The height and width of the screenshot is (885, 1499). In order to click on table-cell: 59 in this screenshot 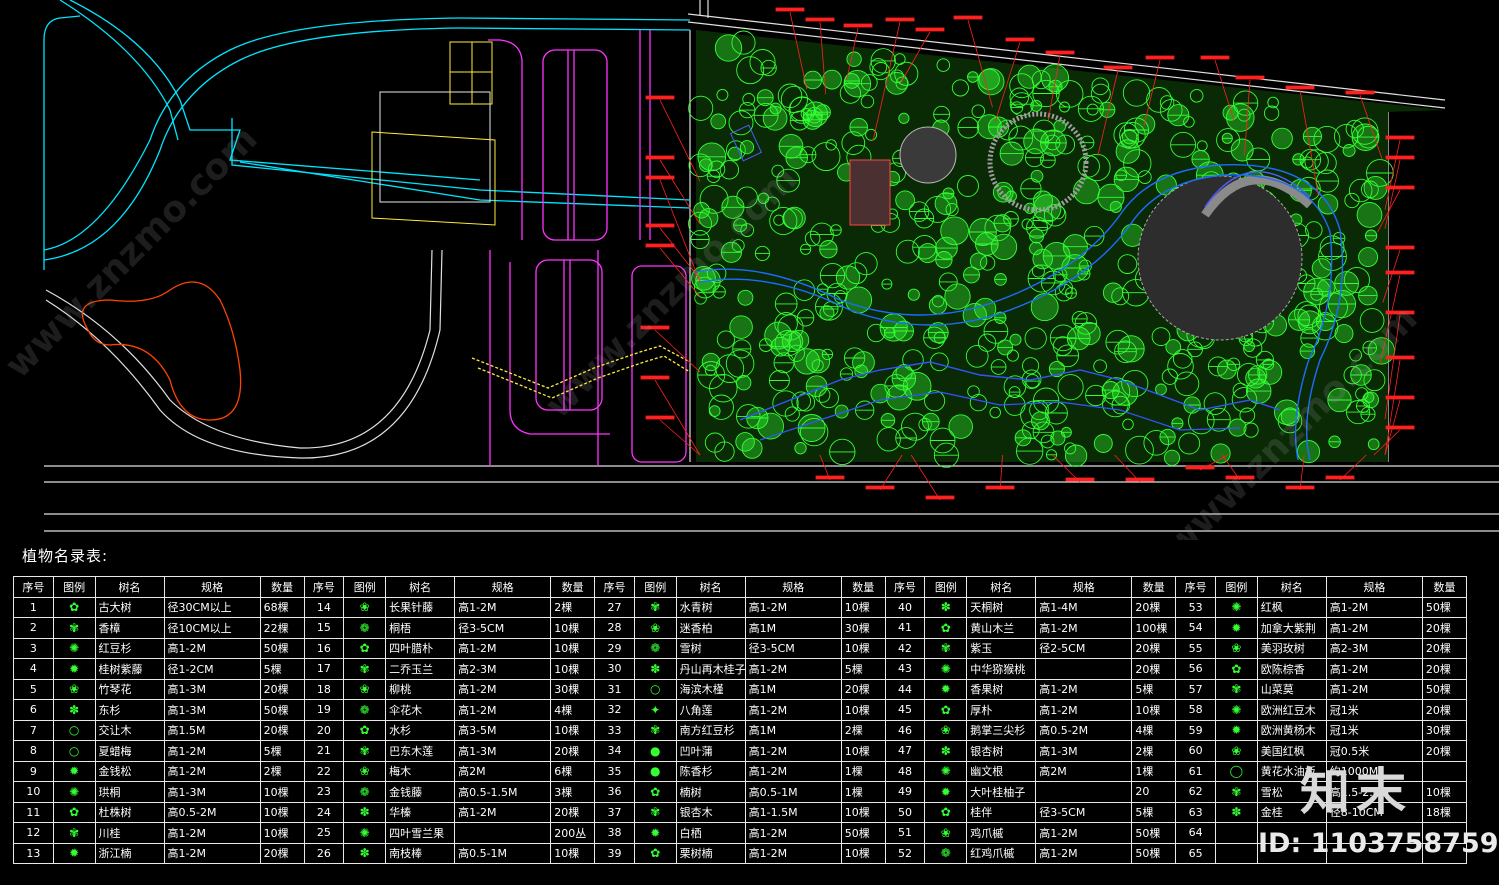, I will do `click(1195, 730)`.